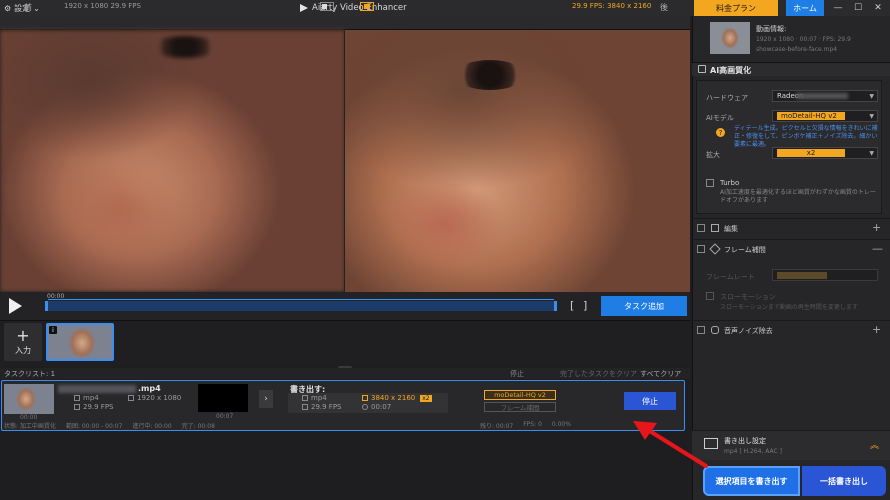  Describe the element at coordinates (877, 248) in the screenshot. I see `collapse-frame-icon: —` at that location.